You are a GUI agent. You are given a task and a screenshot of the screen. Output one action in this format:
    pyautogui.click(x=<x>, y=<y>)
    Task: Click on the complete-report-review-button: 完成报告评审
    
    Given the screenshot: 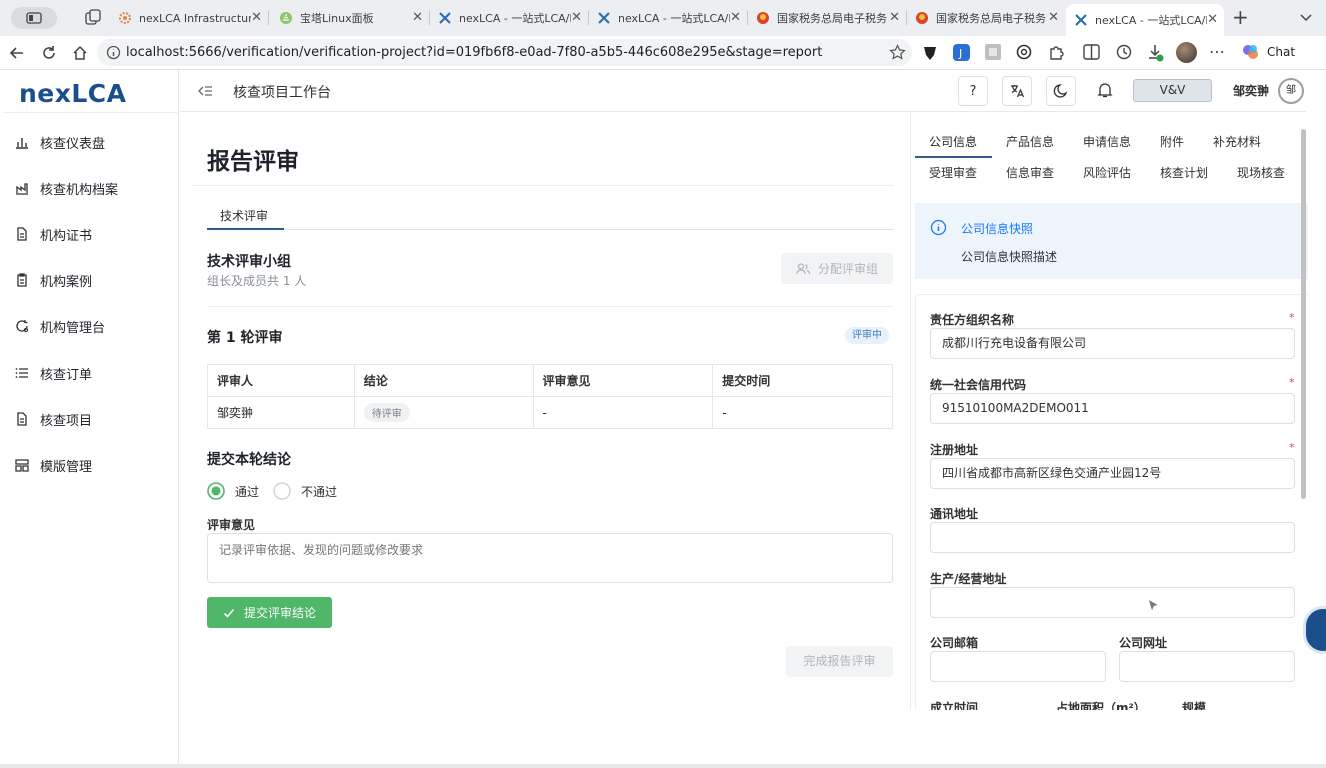 What is the action you would take?
    pyautogui.click(x=839, y=661)
    